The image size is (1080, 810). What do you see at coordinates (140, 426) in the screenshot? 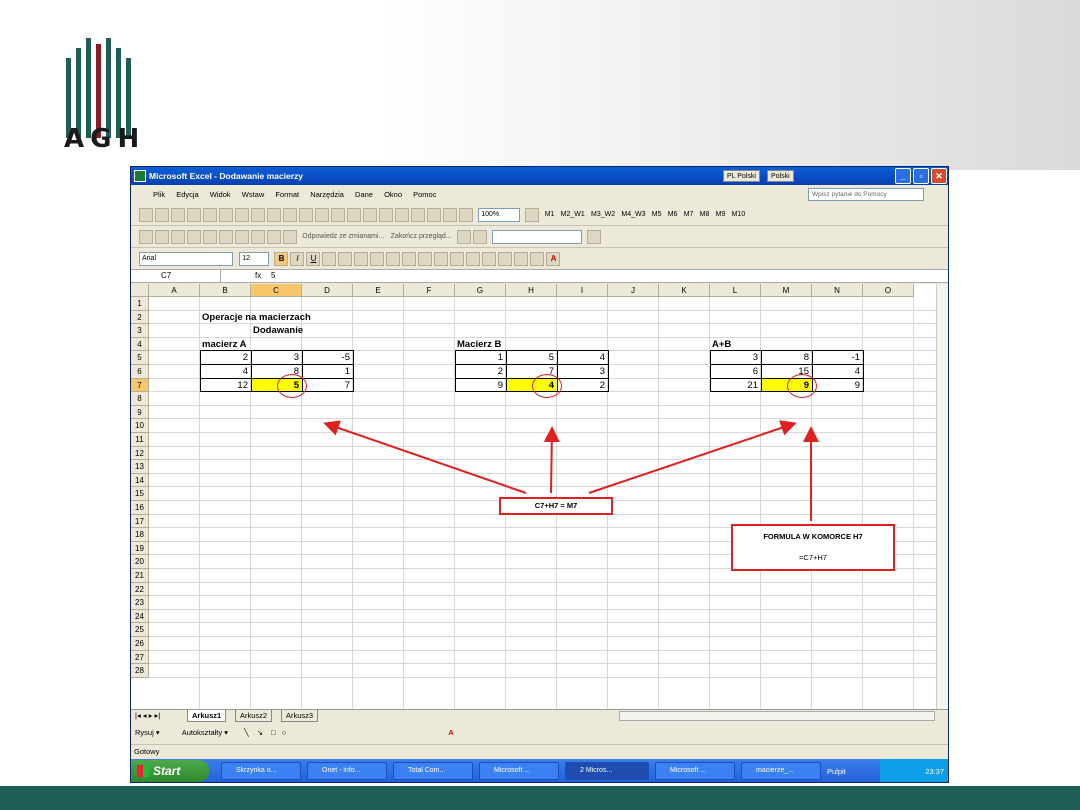
I see `row-header: 10` at bounding box center [140, 426].